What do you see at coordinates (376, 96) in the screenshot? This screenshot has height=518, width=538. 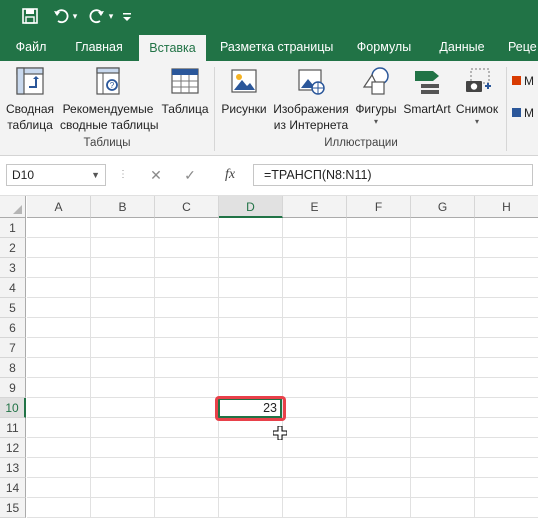 I see `shapes-button: Фигуры ▾` at bounding box center [376, 96].